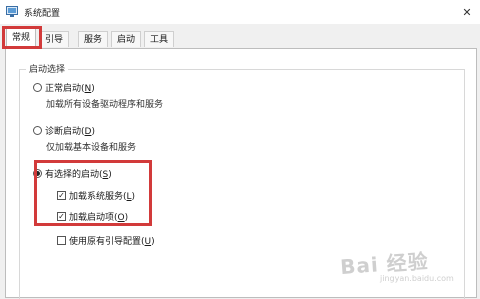  What do you see at coordinates (93, 39) in the screenshot?
I see `tab-services: 服务` at bounding box center [93, 39].